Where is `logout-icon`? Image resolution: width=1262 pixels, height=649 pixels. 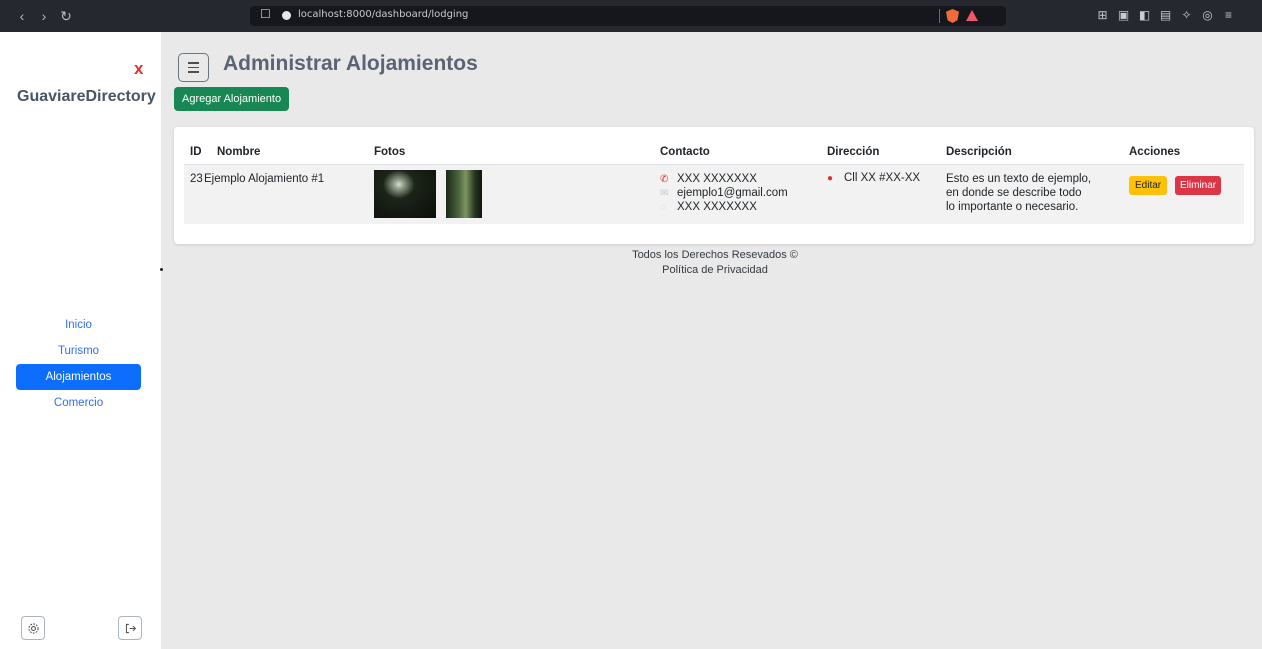
logout-icon is located at coordinates (130, 628).